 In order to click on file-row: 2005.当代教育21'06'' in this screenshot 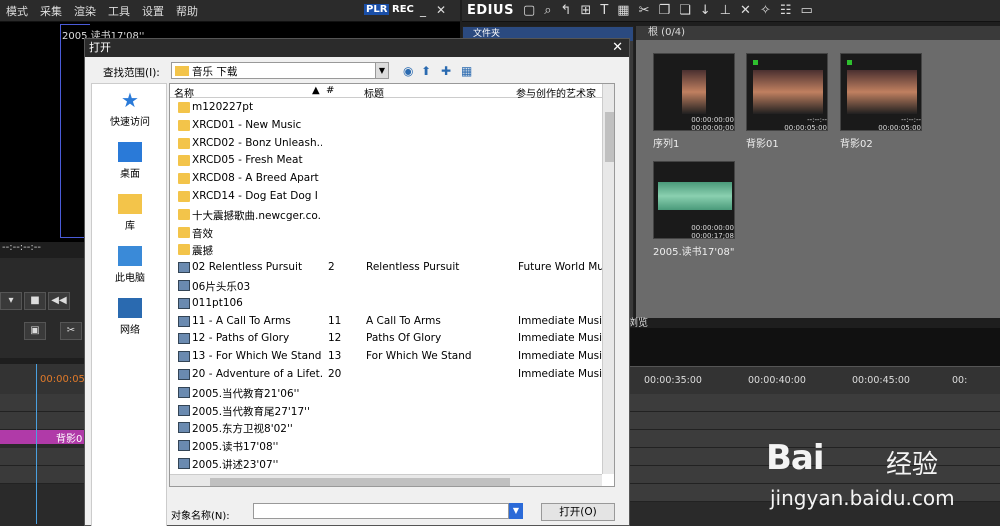, I will do `click(386, 393)`.